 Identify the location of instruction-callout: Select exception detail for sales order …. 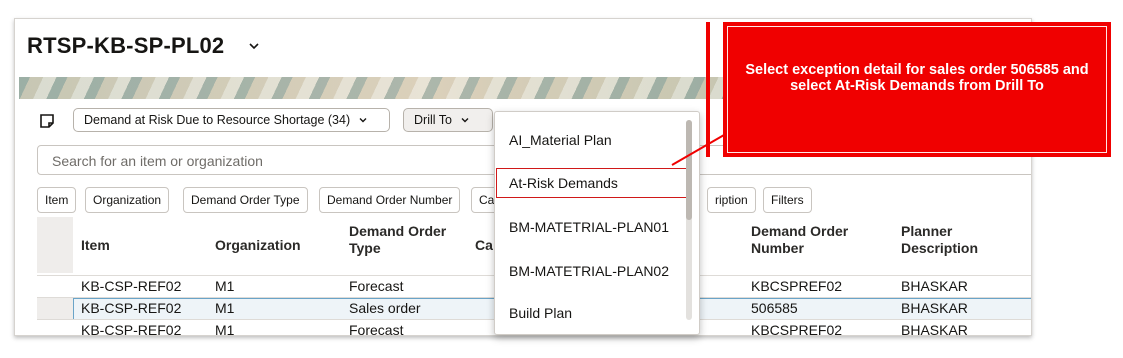
(917, 89).